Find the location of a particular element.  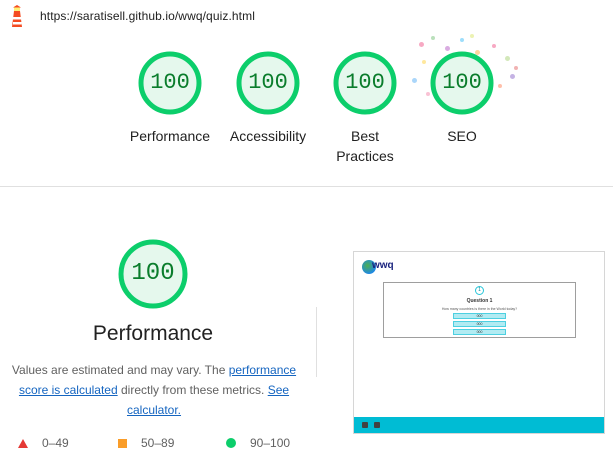

score-label-seo: SEO is located at coordinates (462, 136).